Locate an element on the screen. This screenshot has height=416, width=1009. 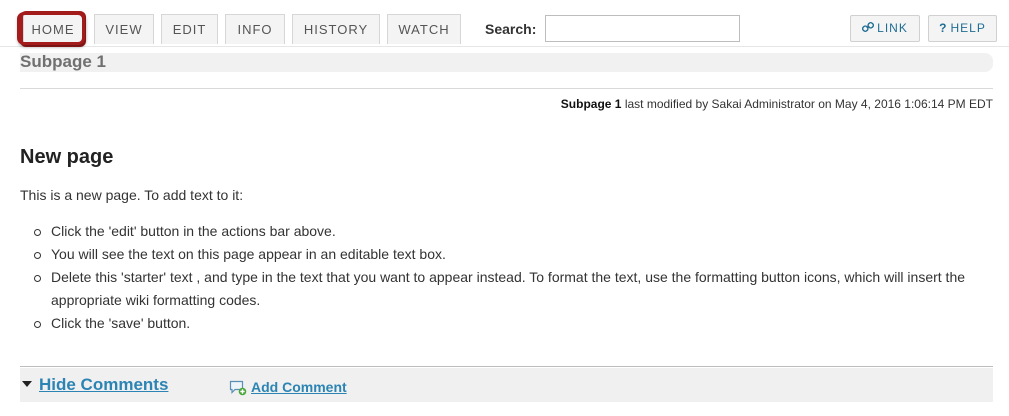
hide-comments-link: Hide Comments is located at coordinates (103, 385).